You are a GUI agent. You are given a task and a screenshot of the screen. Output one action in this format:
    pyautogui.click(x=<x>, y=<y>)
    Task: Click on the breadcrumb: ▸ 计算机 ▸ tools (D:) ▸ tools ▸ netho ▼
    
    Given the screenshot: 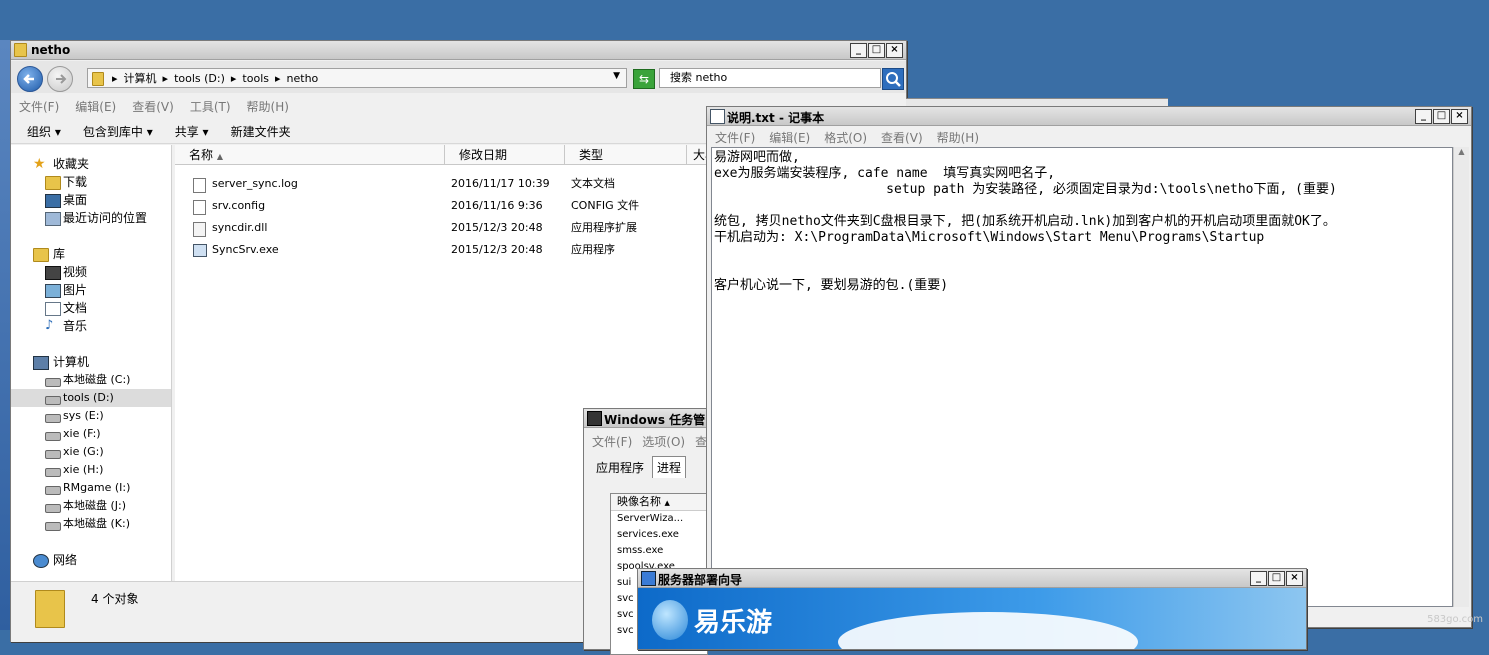 What is the action you would take?
    pyautogui.click(x=357, y=78)
    